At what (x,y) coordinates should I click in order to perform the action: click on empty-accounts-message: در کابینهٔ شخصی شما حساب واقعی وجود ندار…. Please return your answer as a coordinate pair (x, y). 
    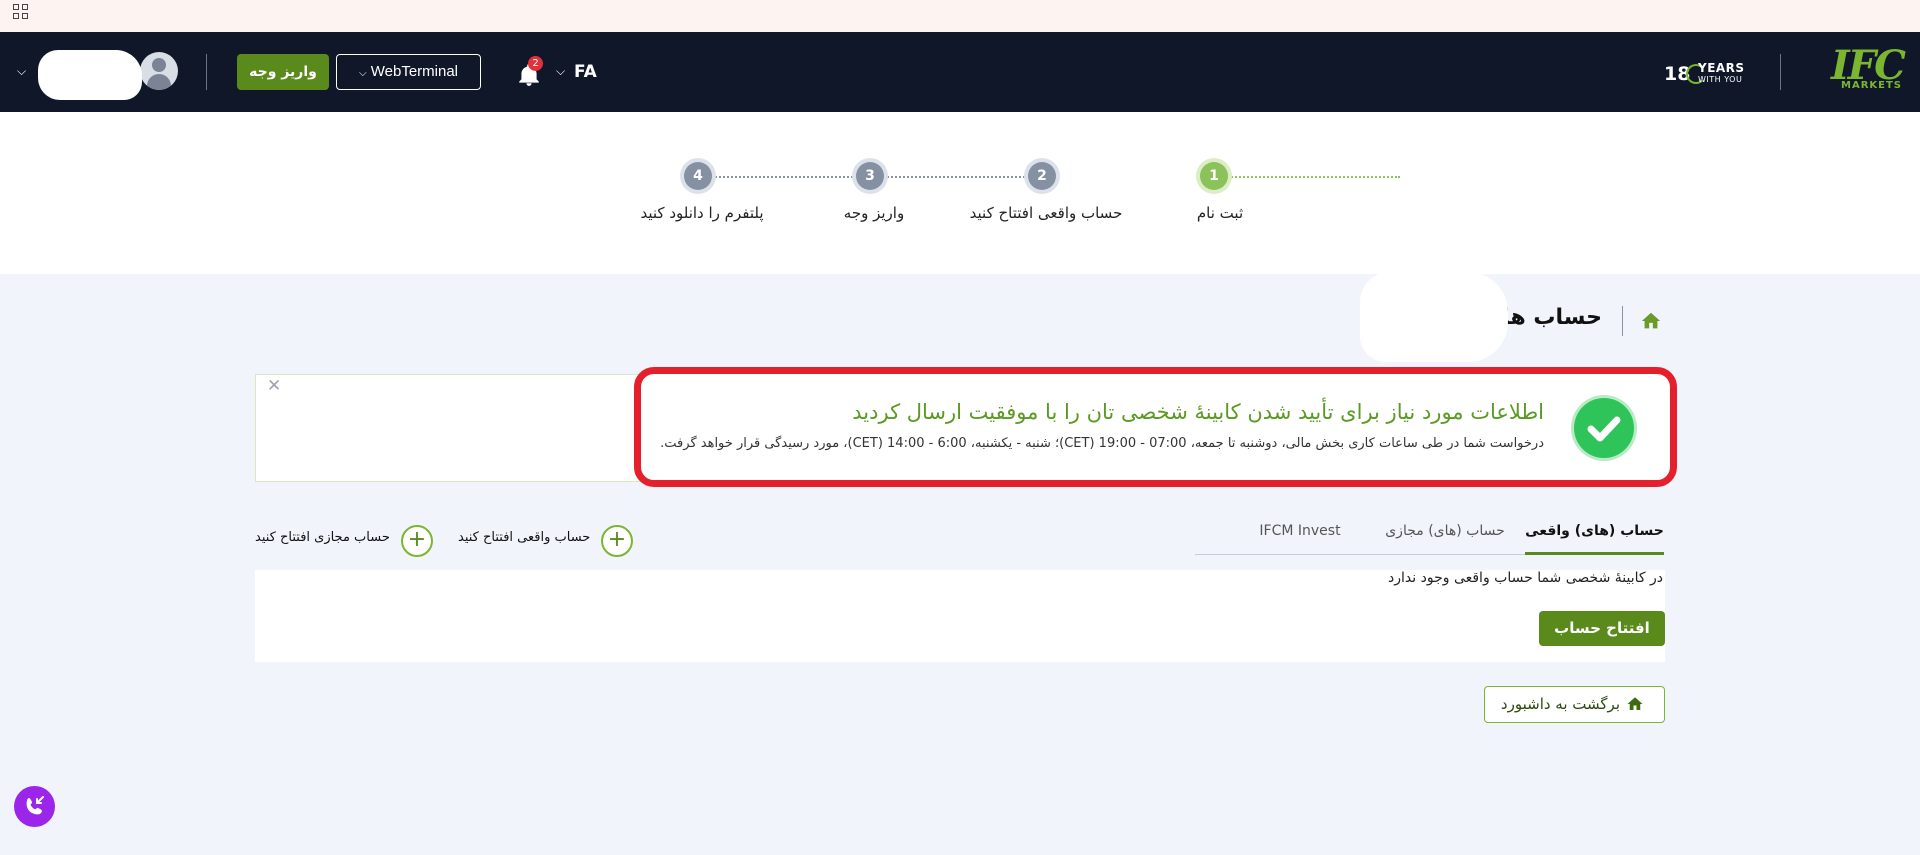
    Looking at the image, I should click on (1525, 578).